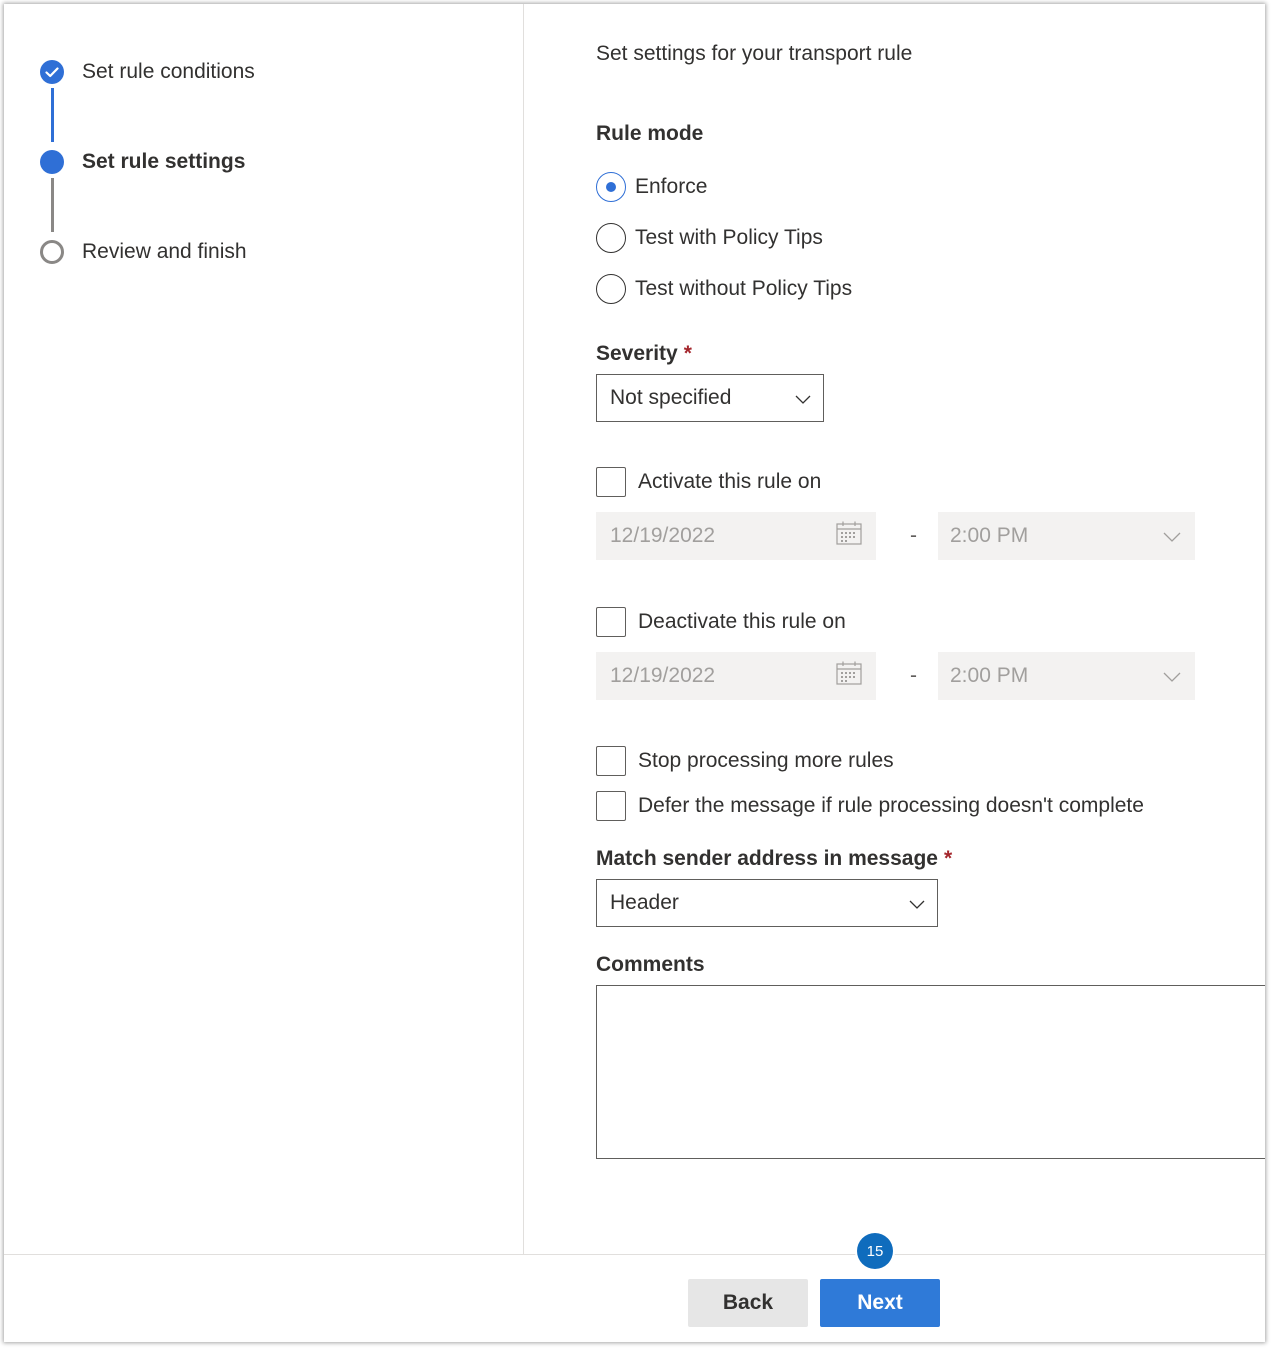  What do you see at coordinates (52, 252) in the screenshot?
I see `upcoming-step-icon` at bounding box center [52, 252].